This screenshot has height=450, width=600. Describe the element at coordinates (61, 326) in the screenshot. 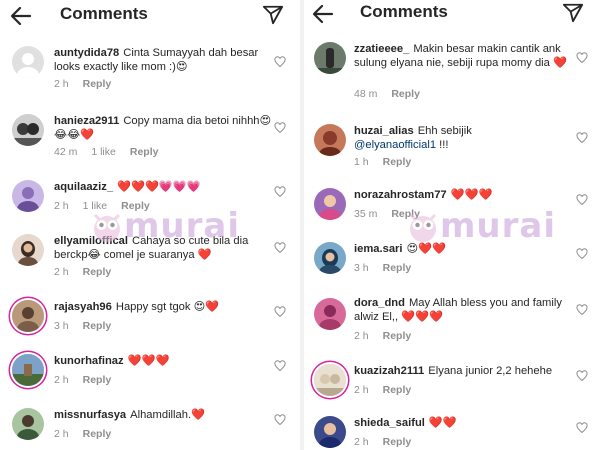

I see `comment-time: 3 h` at that location.